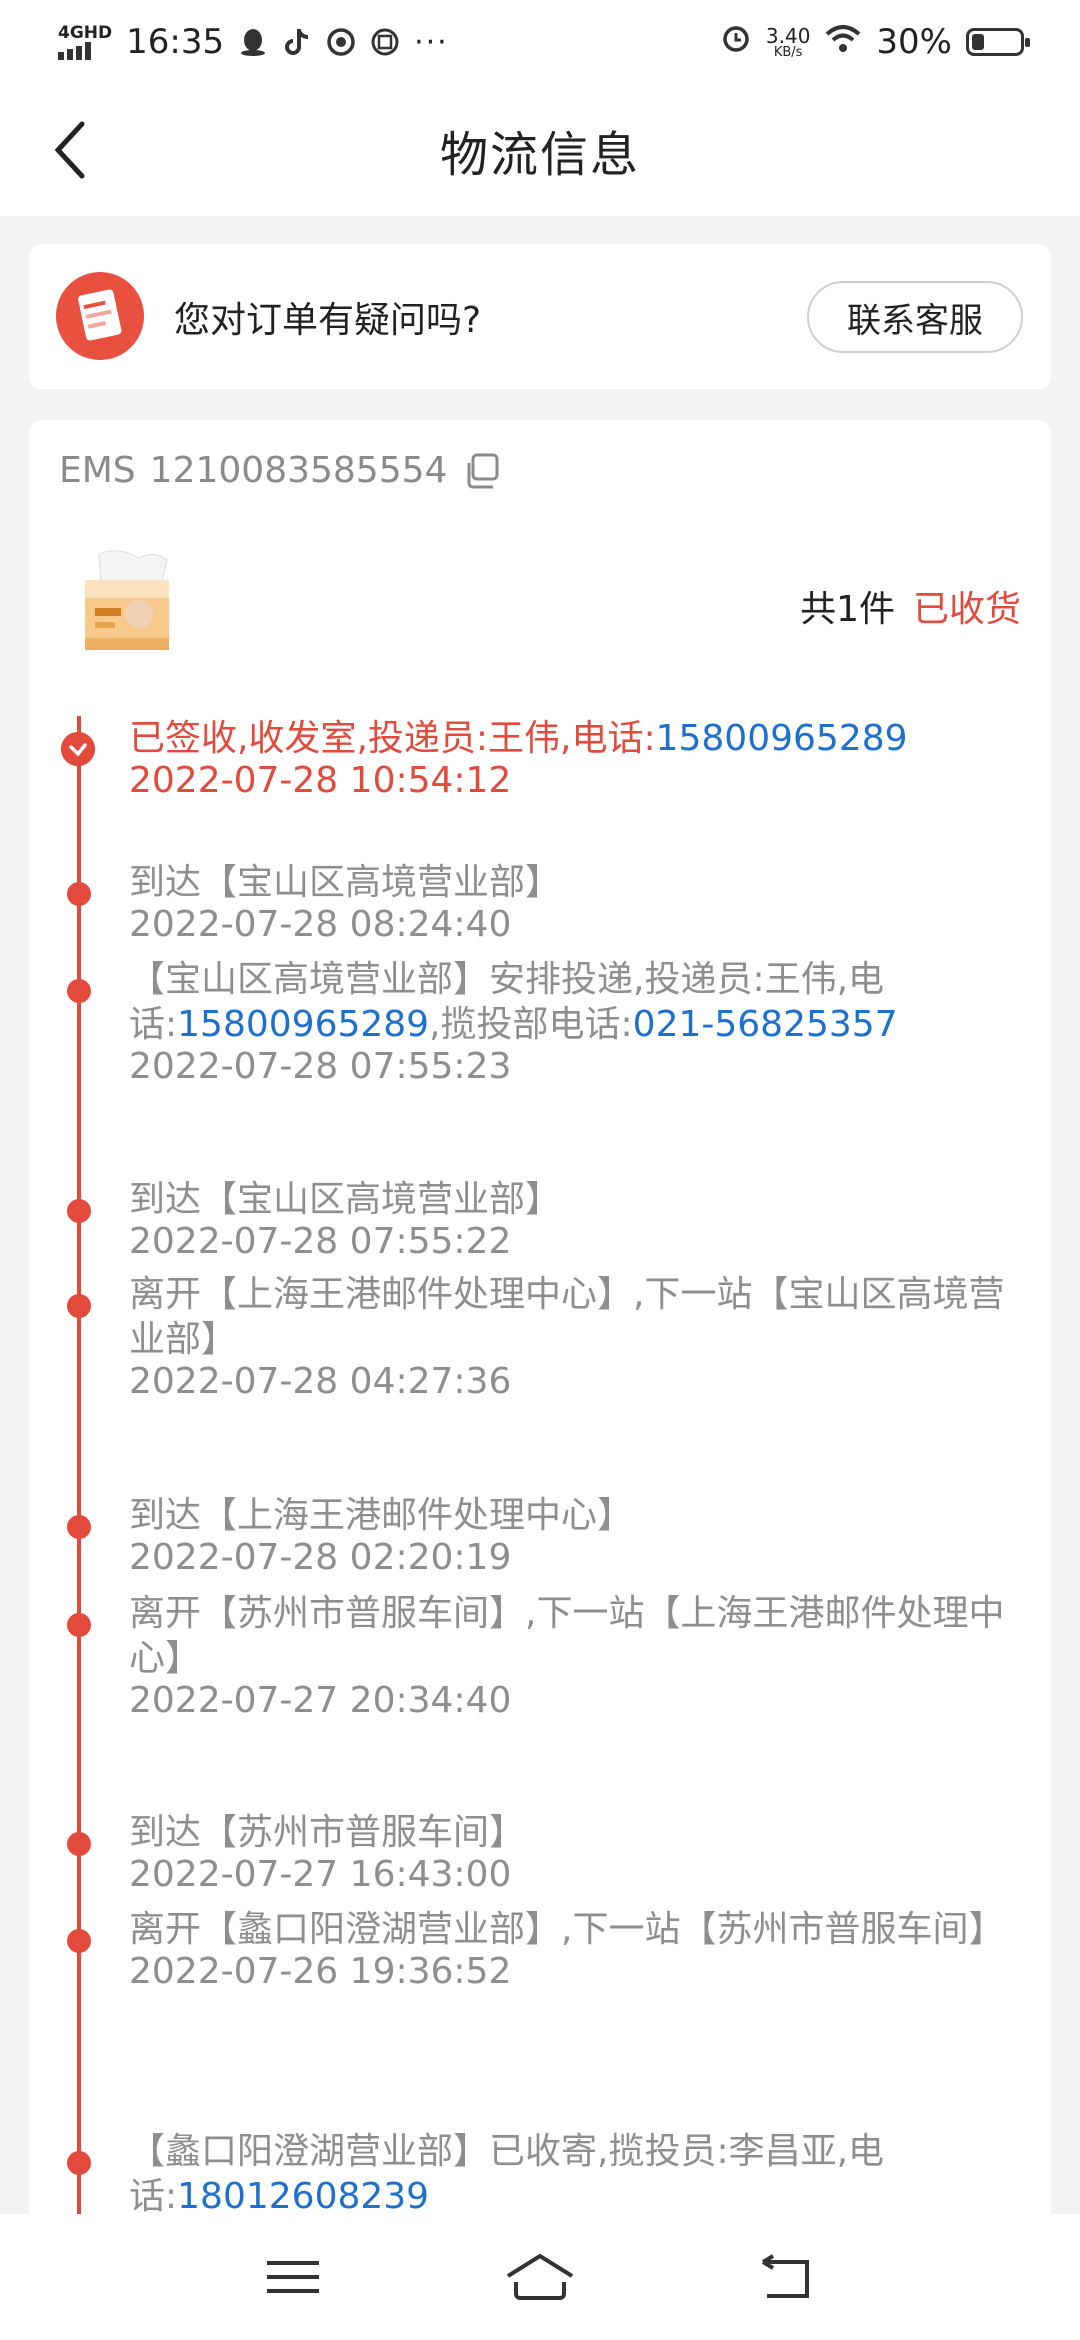 The width and height of the screenshot is (1080, 2340). What do you see at coordinates (540, 42) in the screenshot?
I see `status-bar: 4GHD 16:35 ··· 3.40 KB/s 30%` at bounding box center [540, 42].